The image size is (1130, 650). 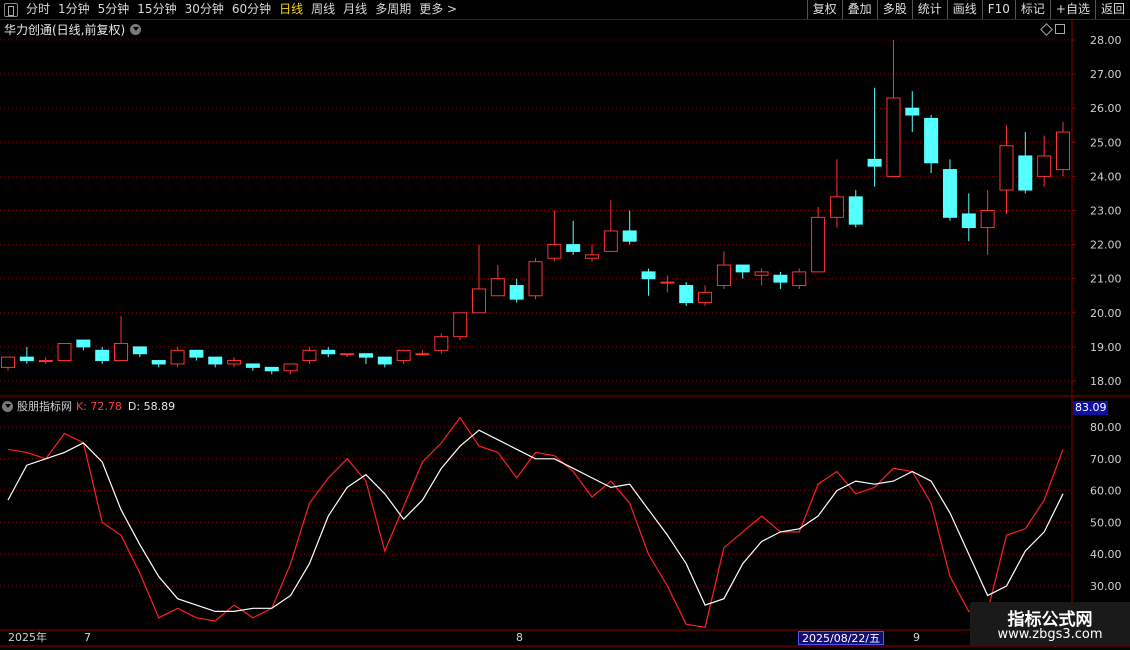 I want to click on window-icon, so click(x=1060, y=29).